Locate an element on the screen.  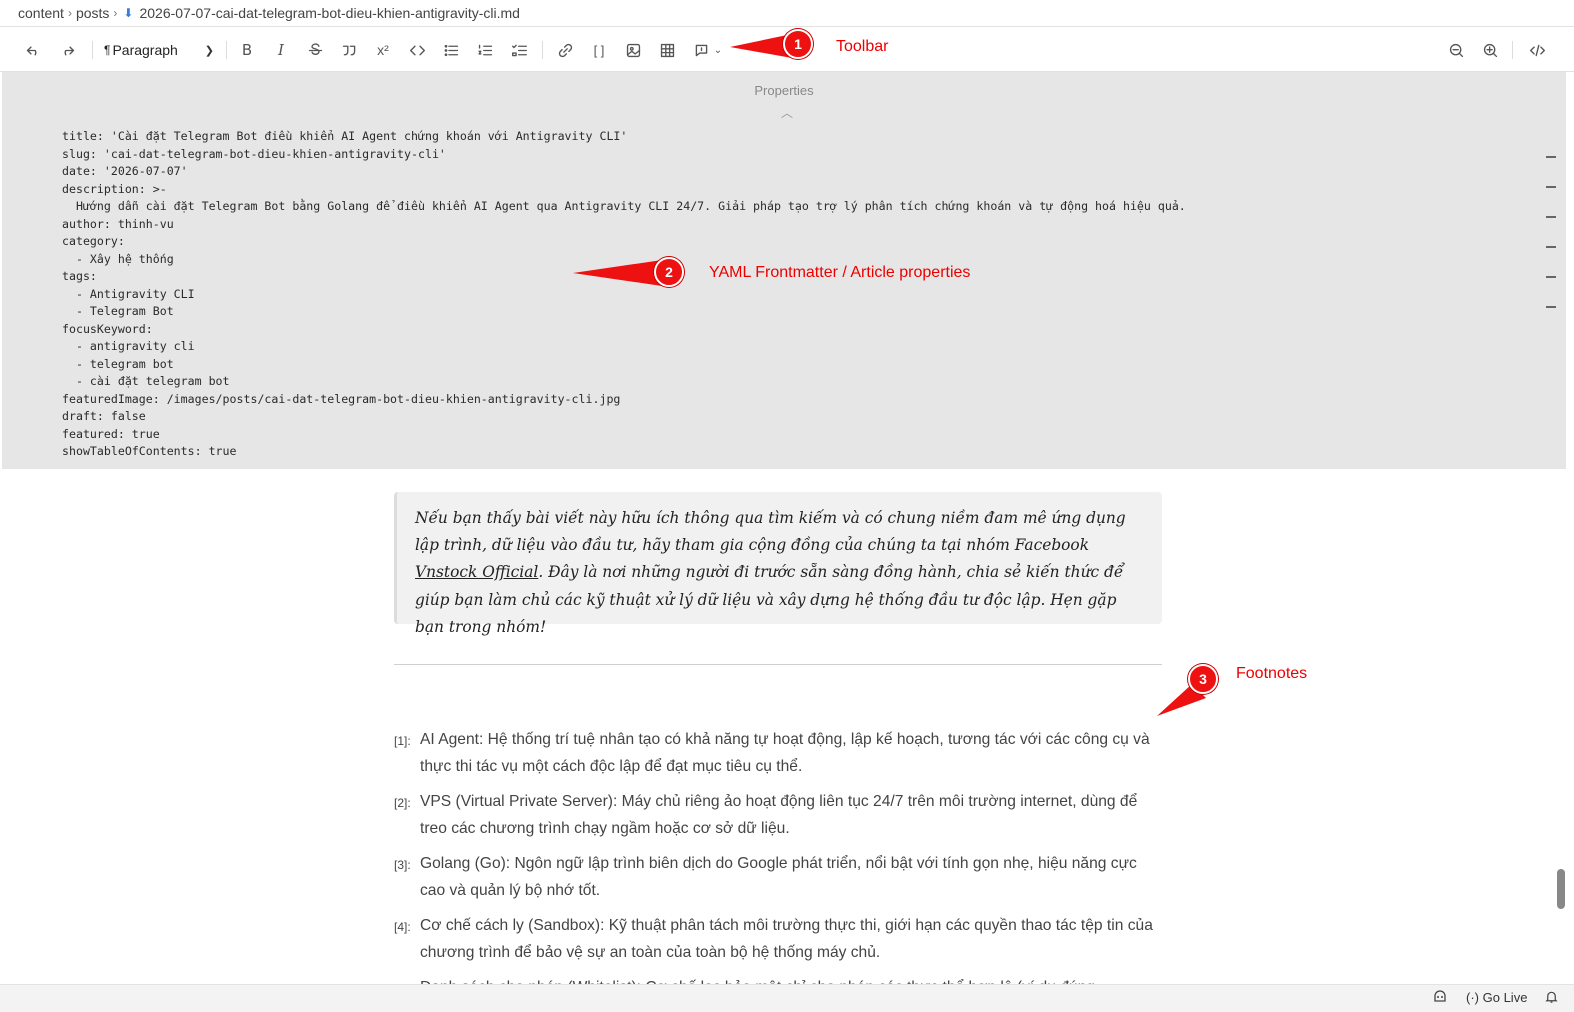
bold-icon: B is located at coordinates (247, 50).